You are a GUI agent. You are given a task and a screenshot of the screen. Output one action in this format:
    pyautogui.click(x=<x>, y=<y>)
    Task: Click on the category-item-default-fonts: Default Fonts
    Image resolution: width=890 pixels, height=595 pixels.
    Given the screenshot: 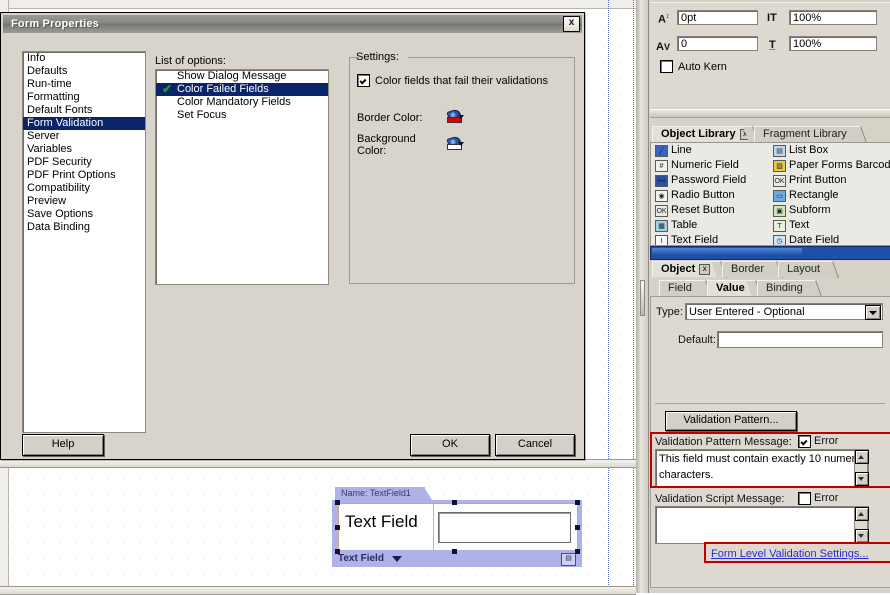 What is the action you would take?
    pyautogui.click(x=84, y=110)
    